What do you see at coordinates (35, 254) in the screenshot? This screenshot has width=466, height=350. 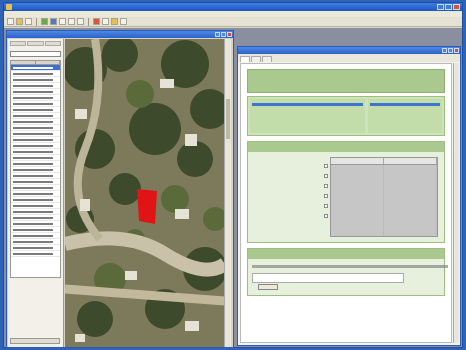 I see `list-item` at bounding box center [35, 254].